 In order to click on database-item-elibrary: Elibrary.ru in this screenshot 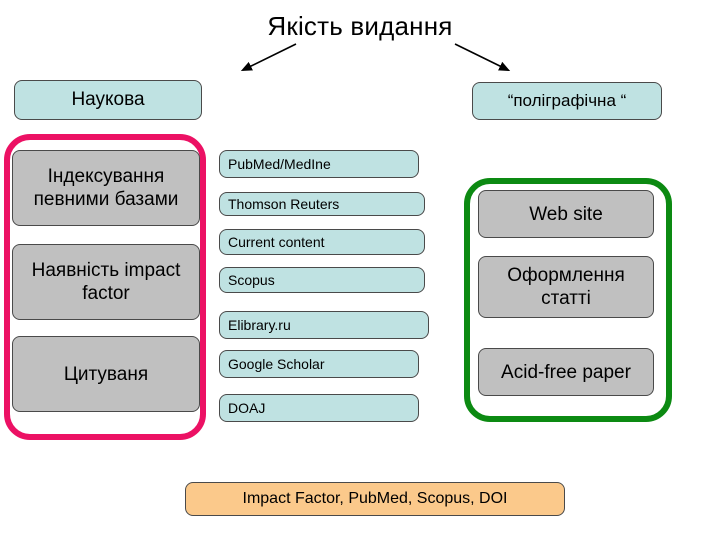, I will do `click(324, 325)`.